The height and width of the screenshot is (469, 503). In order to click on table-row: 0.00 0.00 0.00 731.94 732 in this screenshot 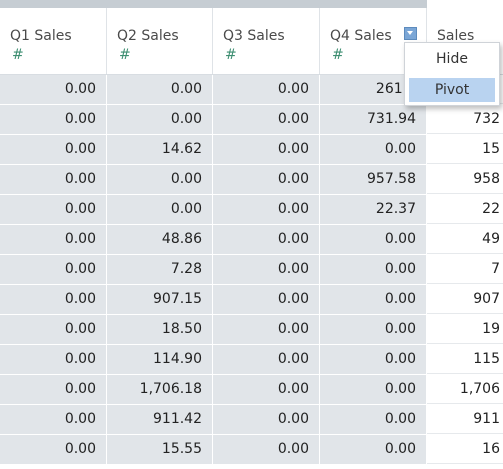, I will do `click(251, 120)`.